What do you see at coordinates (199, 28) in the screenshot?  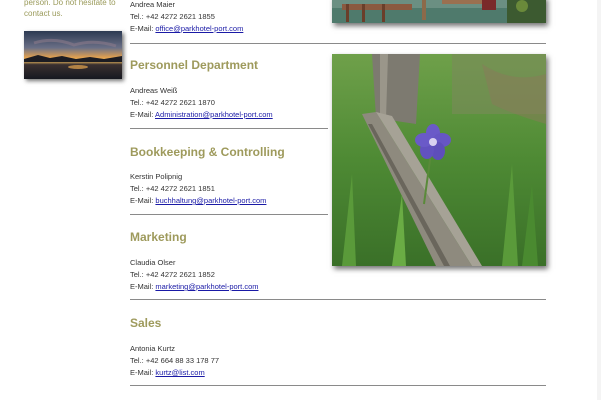 I see `email-link: office@parkhotel-port.com` at bounding box center [199, 28].